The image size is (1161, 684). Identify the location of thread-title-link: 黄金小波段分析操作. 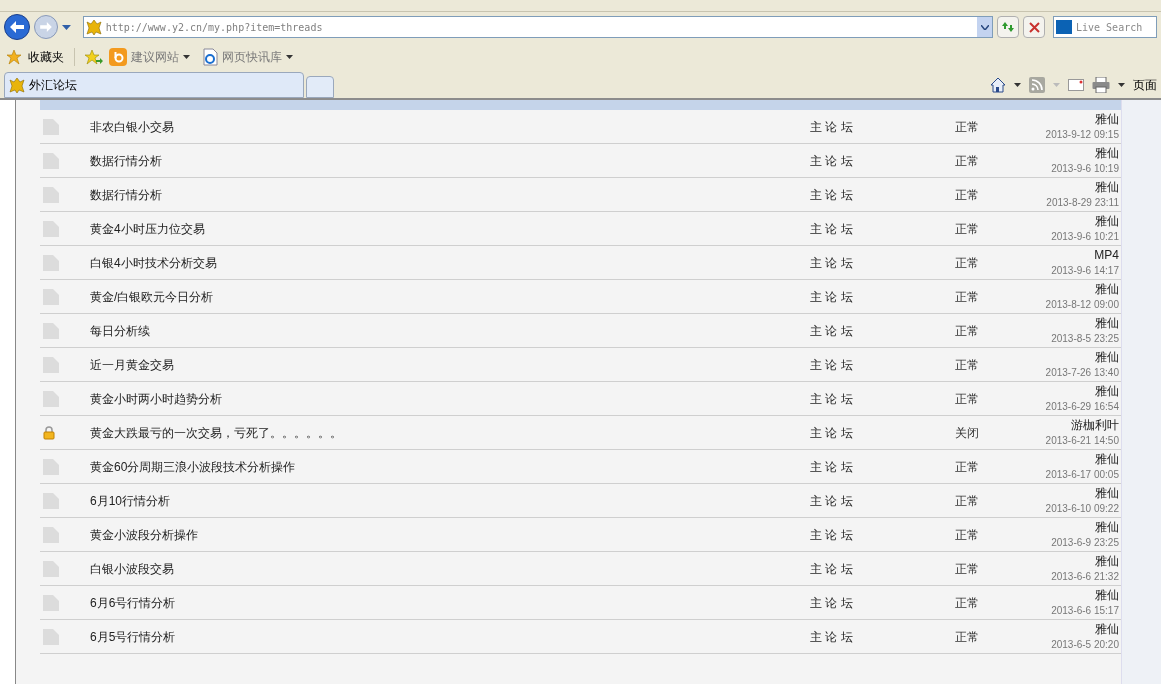
(450, 534).